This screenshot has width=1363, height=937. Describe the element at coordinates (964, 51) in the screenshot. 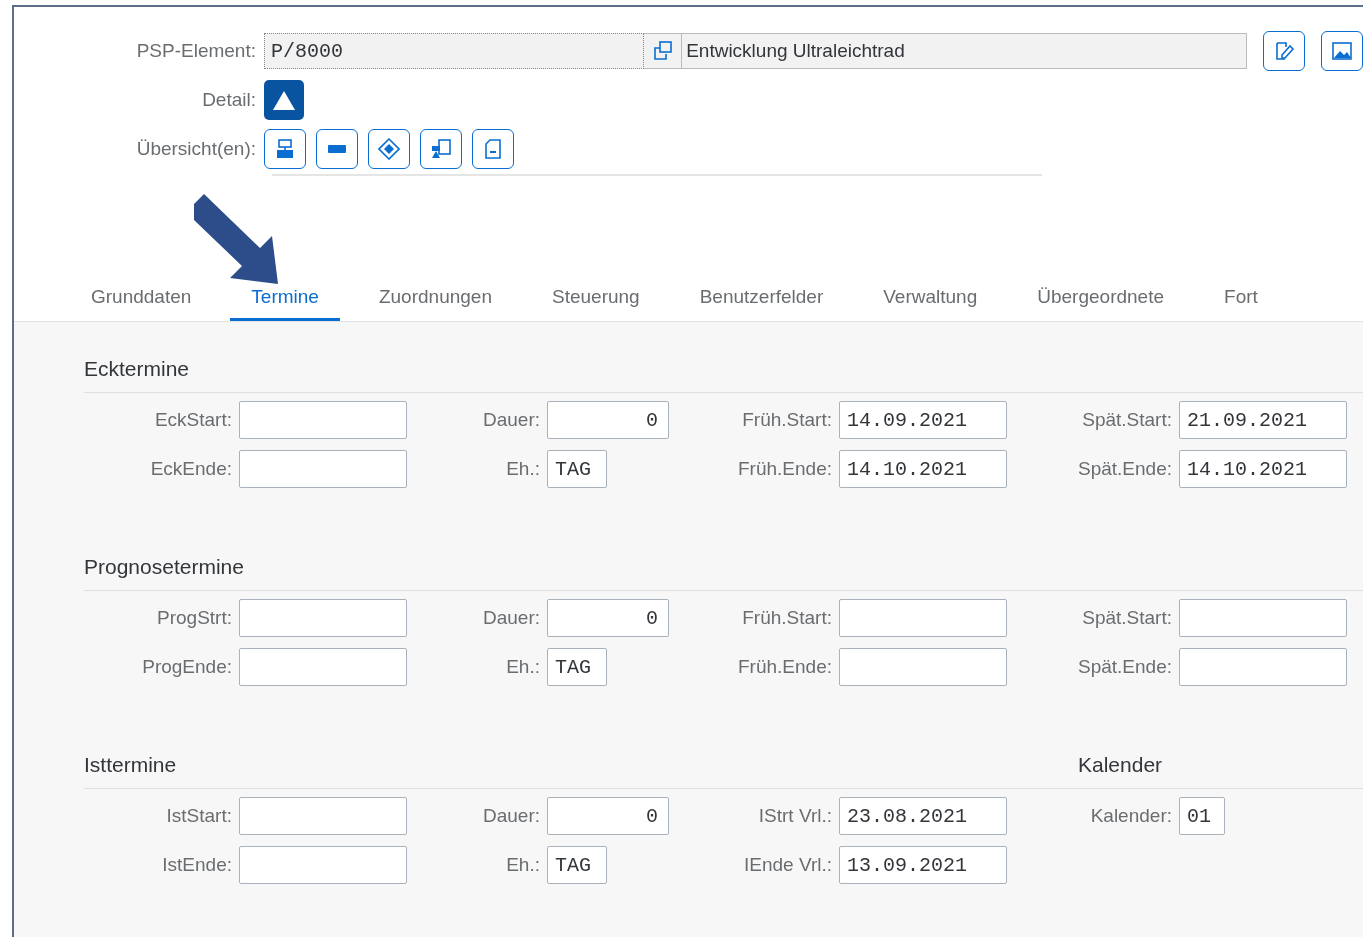

I see `description-field: Entwicklung Ultraleichtrad` at that location.